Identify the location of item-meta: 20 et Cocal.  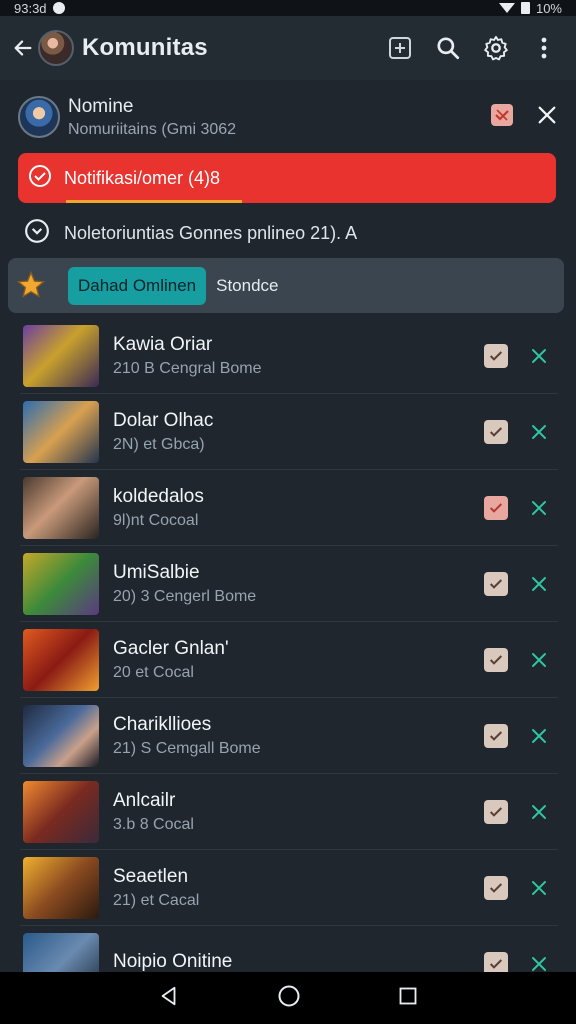
(153, 672).